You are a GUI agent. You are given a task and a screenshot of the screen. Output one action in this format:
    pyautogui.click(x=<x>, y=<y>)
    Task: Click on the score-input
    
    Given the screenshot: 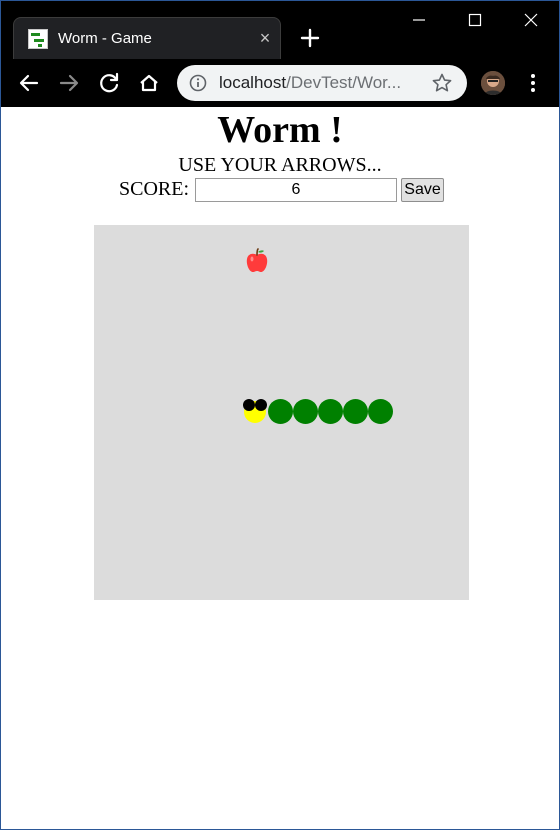 What is the action you would take?
    pyautogui.click(x=296, y=190)
    